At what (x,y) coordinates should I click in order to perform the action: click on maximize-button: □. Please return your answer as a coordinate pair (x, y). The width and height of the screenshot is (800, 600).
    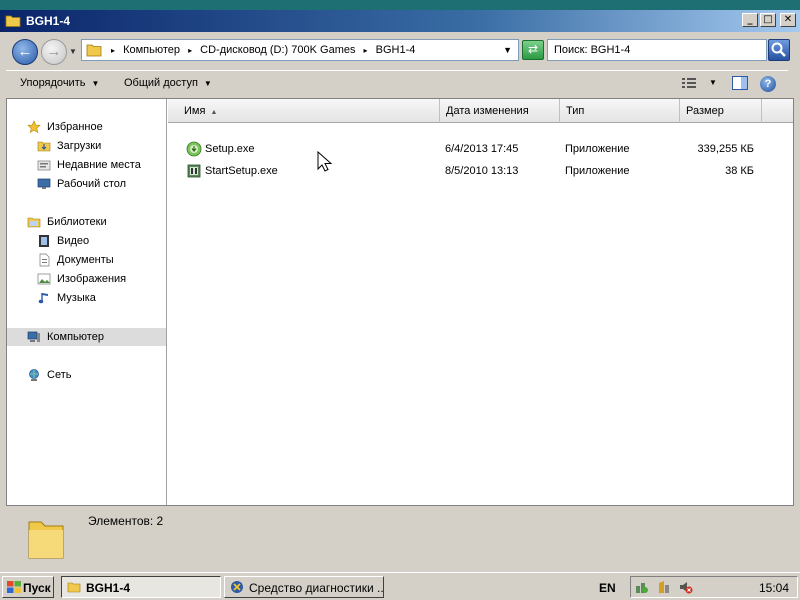
    Looking at the image, I should click on (768, 20).